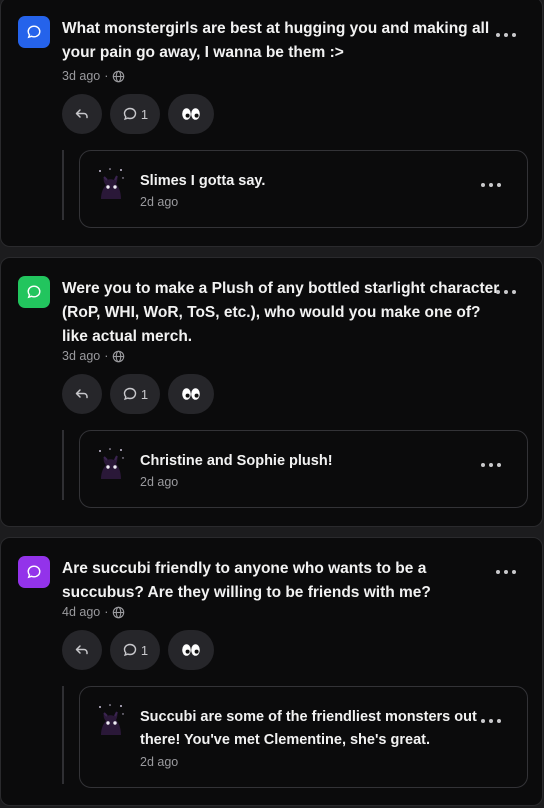 This screenshot has width=544, height=808. I want to click on answer-card: Christine and Sophie plush! 2d ago, so click(303, 469).